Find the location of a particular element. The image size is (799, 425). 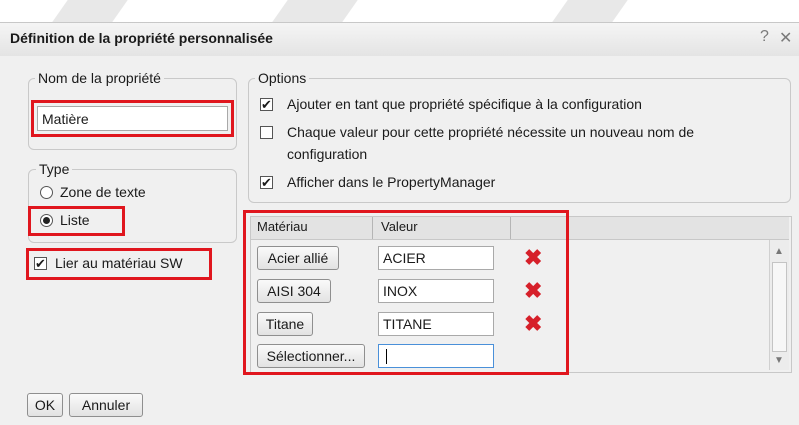

cancel-button: Annuler is located at coordinates (106, 405).